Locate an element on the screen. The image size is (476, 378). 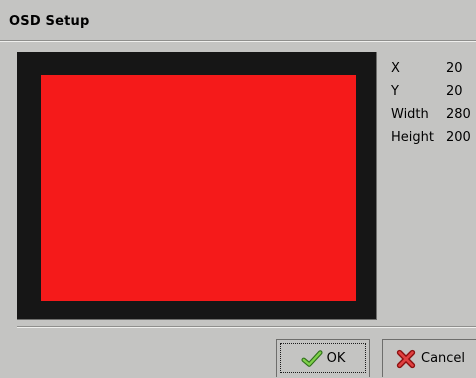
window-title: OSD Setup is located at coordinates (49, 21).